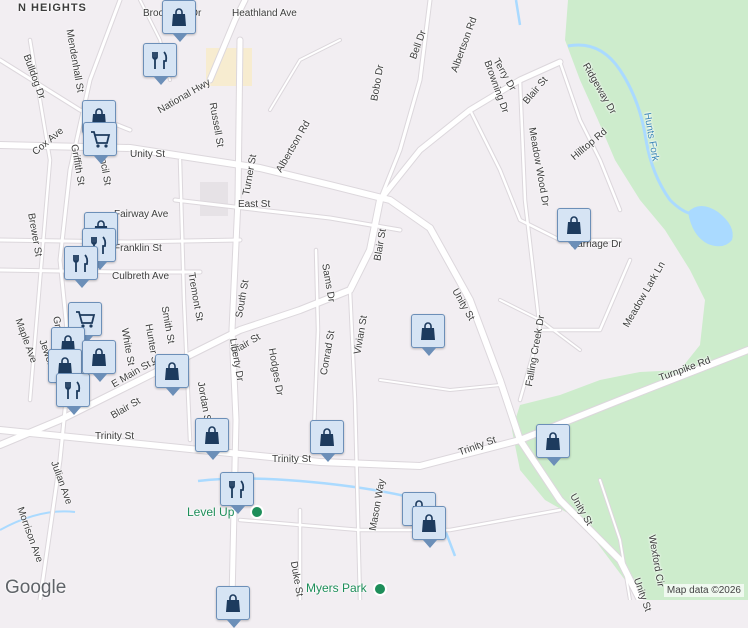 Image resolution: width=748 pixels, height=628 pixels. I want to click on shopping-cart-pin, so click(100, 143).